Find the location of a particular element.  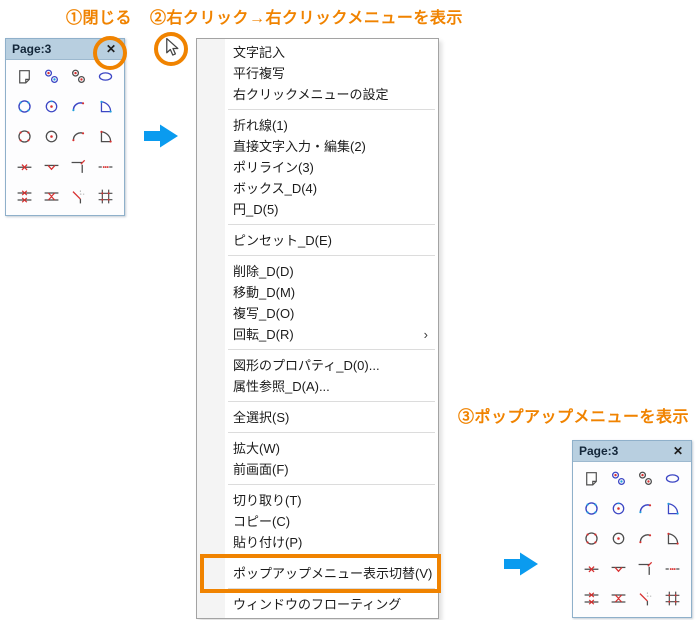

menu-item-label: 平行複写 is located at coordinates (259, 73).